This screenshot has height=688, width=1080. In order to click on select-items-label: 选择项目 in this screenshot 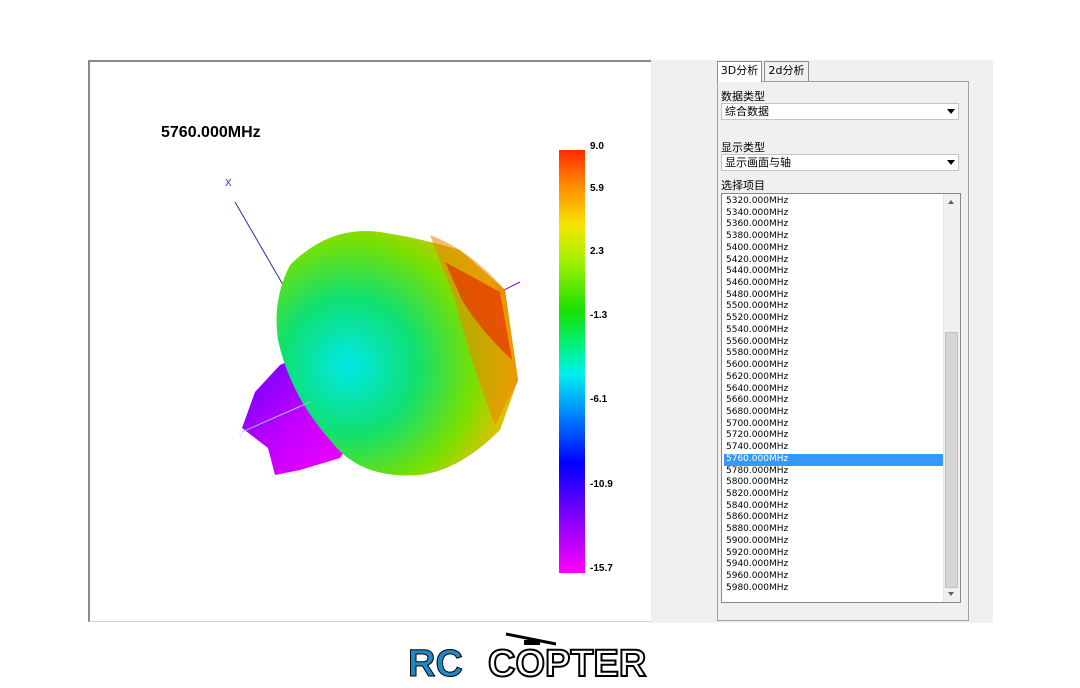, I will do `click(743, 185)`.